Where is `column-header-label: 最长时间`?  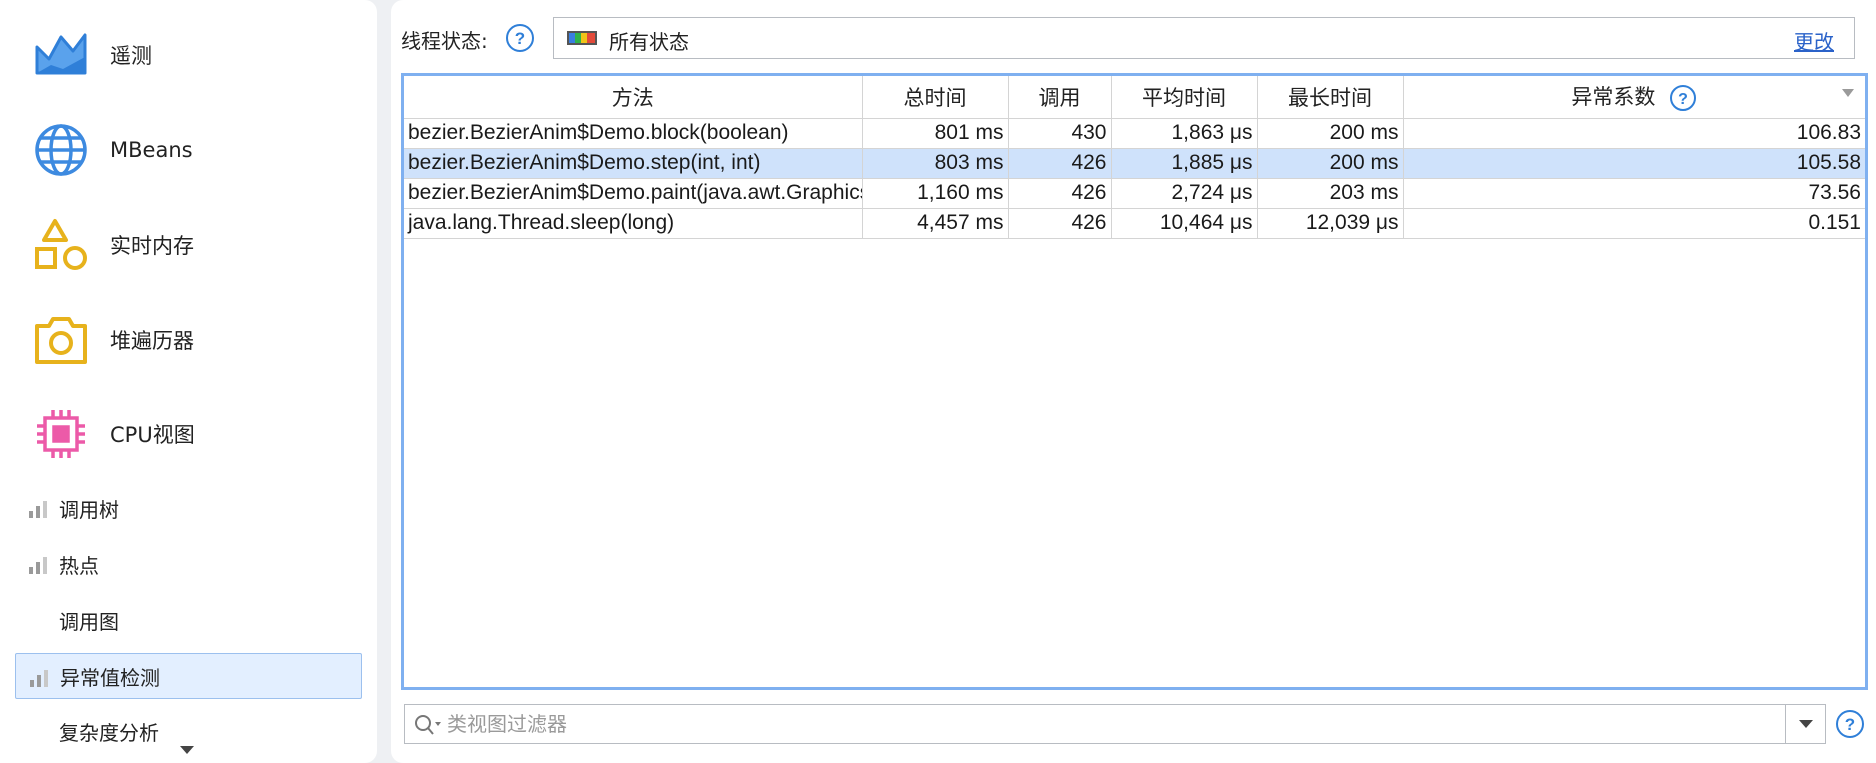
column-header-label: 最长时间 is located at coordinates (1330, 98).